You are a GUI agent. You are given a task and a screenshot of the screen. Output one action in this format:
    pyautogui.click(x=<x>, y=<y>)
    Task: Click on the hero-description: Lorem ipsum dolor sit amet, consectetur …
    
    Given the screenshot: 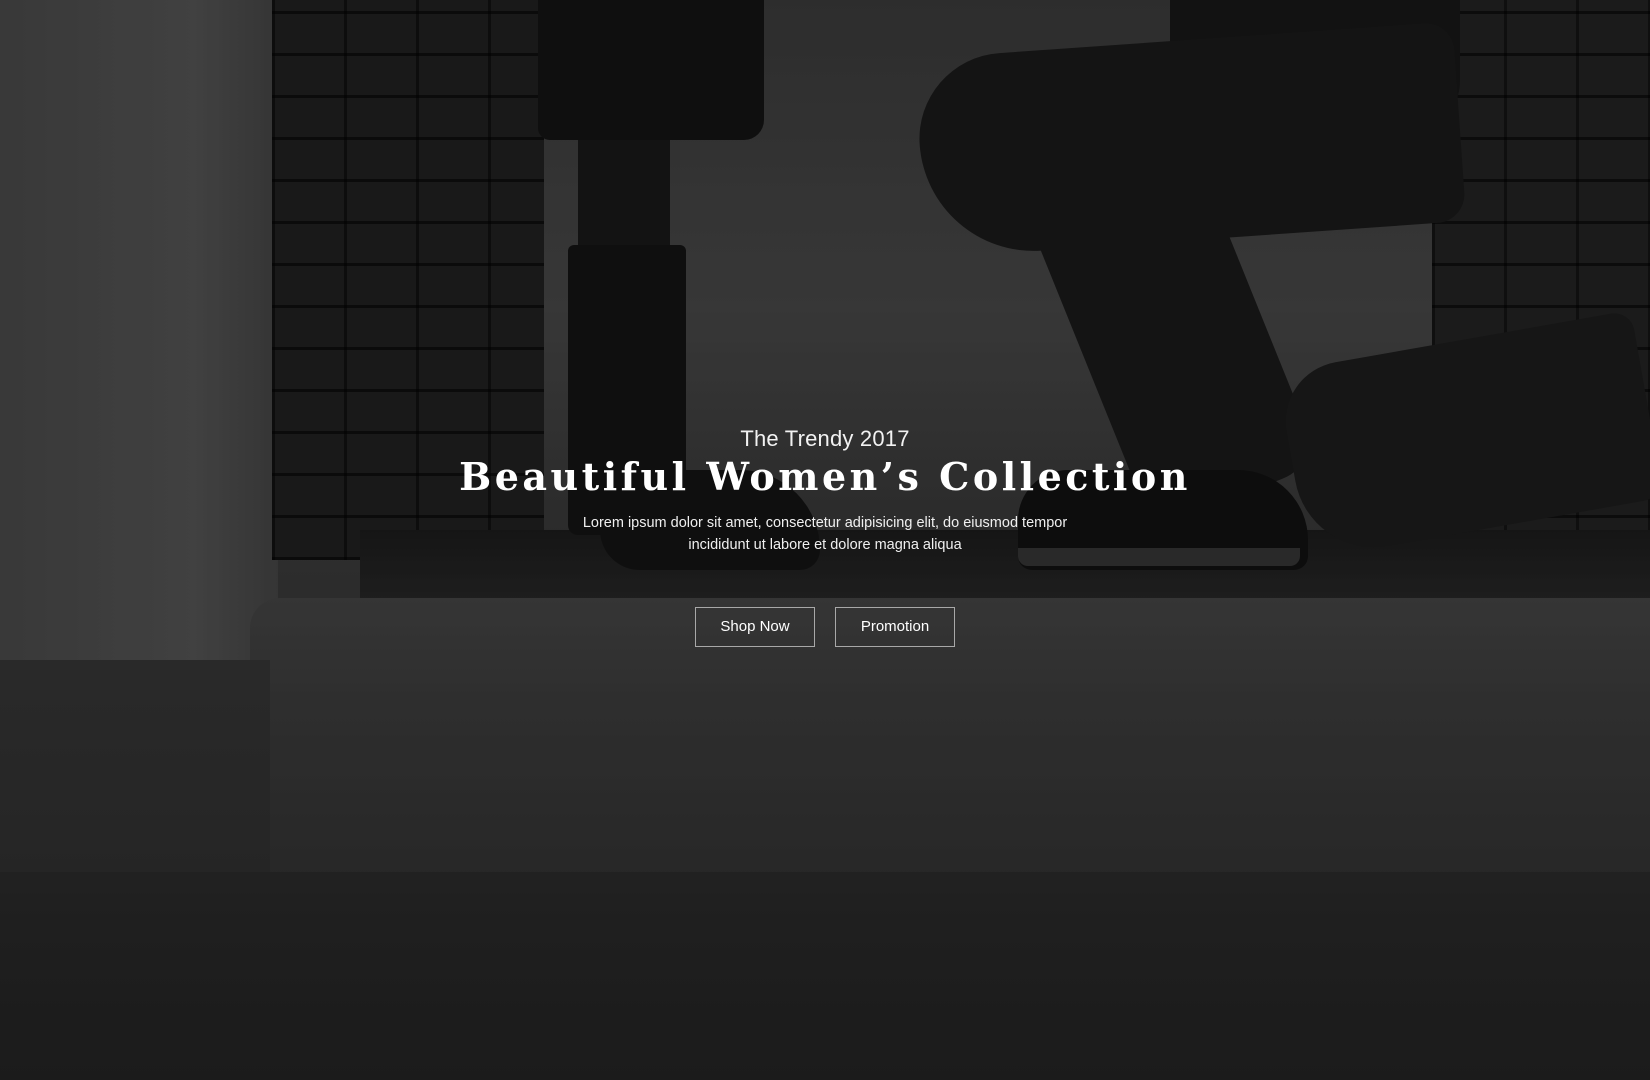 What is the action you would take?
    pyautogui.click(x=825, y=534)
    